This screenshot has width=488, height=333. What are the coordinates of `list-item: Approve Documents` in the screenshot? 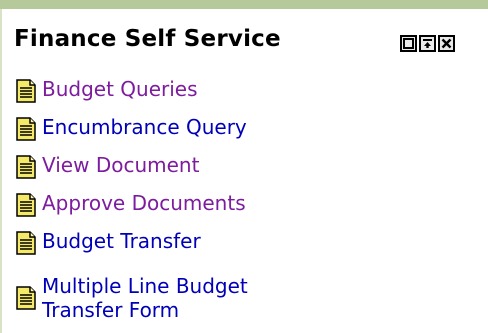 It's located at (246, 210).